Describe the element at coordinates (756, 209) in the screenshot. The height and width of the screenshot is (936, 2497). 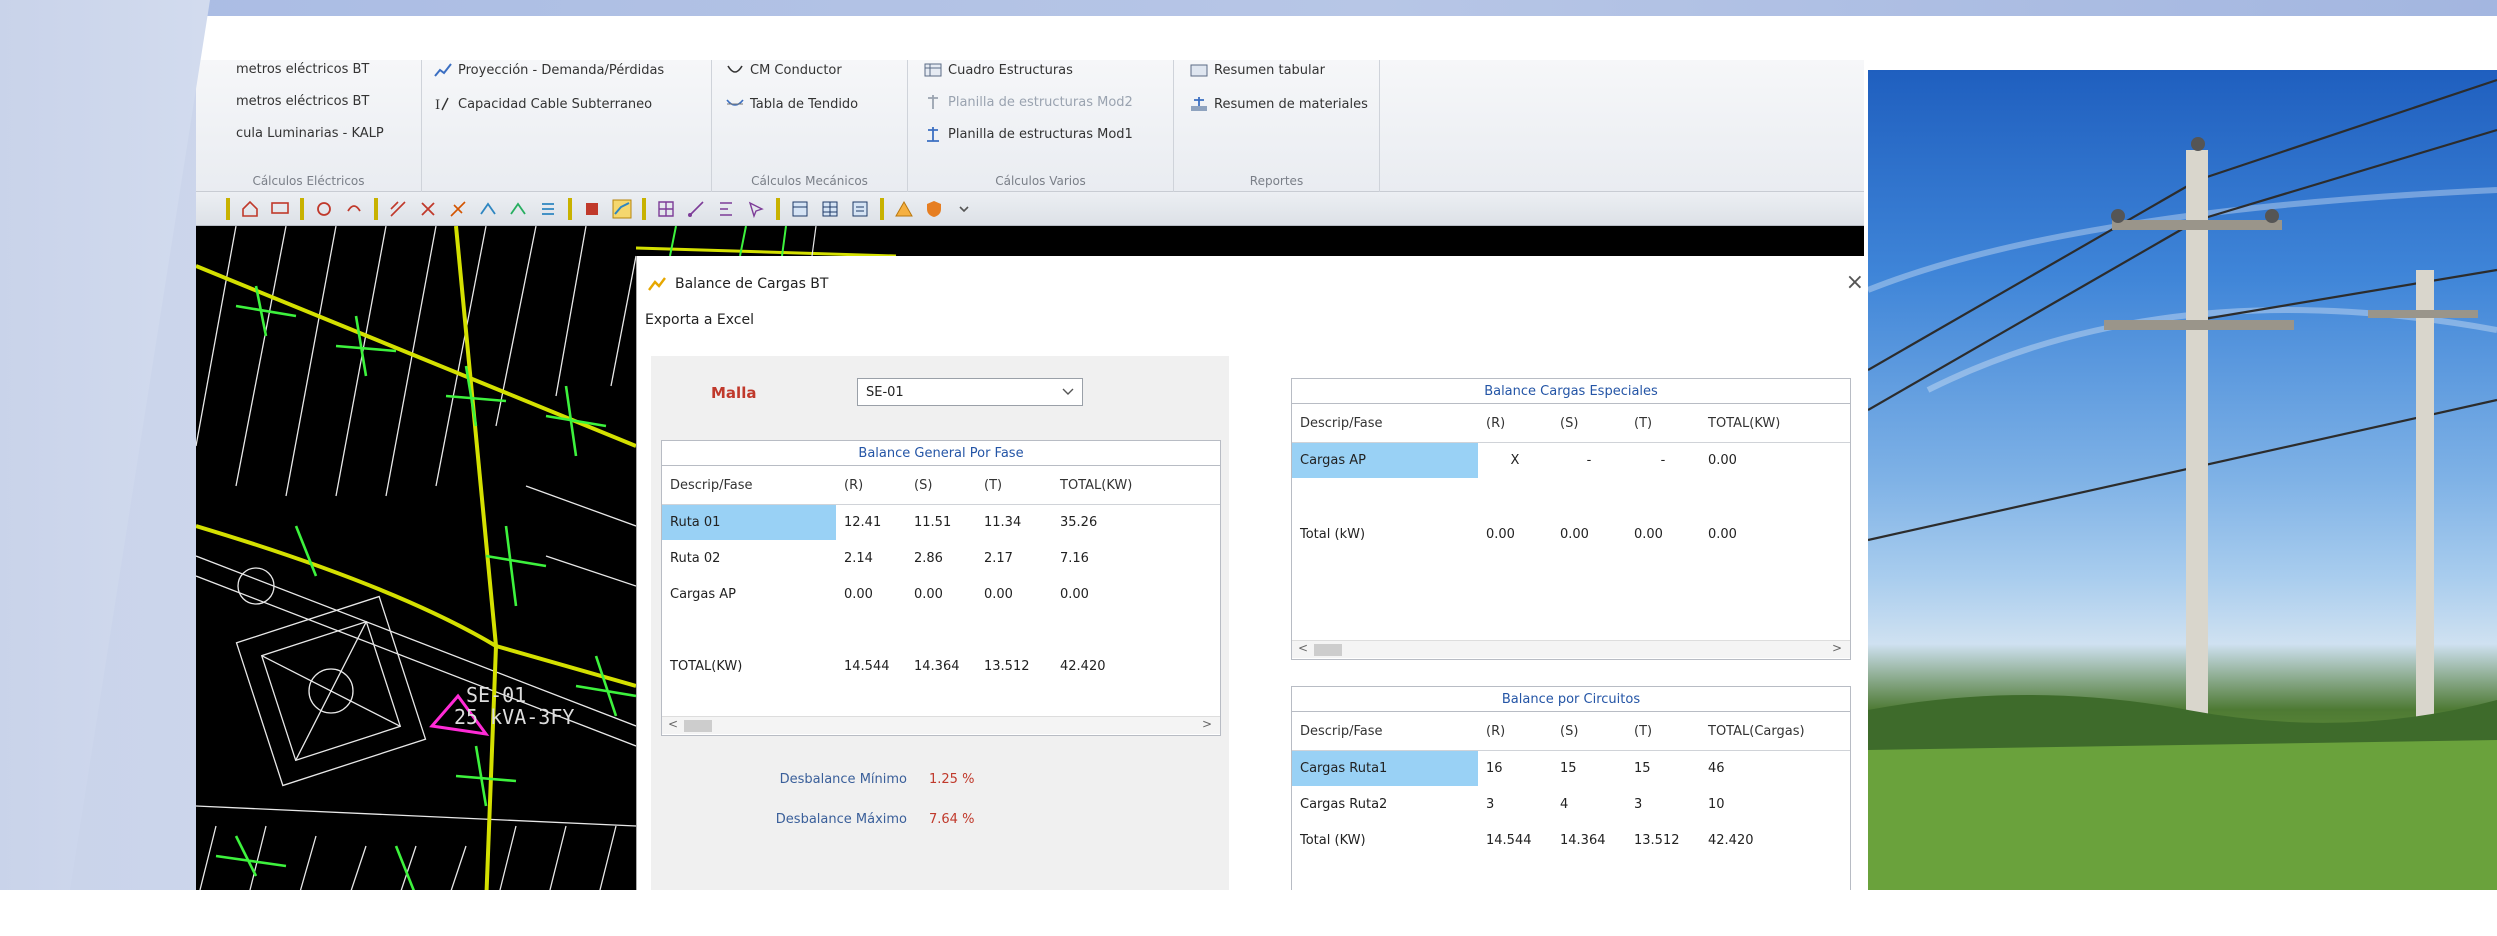
I see `select-icon` at that location.